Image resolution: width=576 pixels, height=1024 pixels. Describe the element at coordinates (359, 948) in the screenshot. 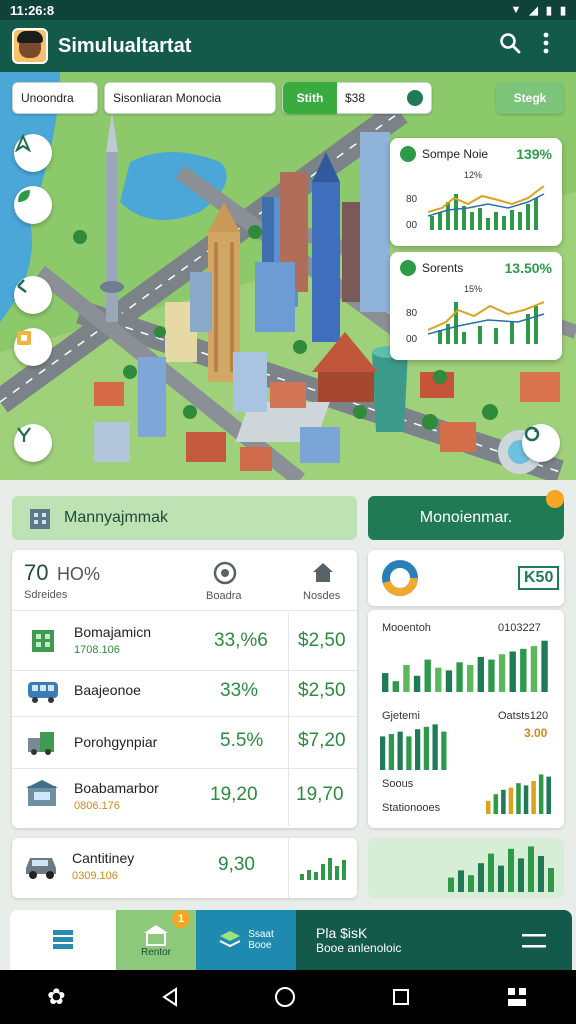

I see `nav-plan-sub: Booe anlenoloic` at that location.